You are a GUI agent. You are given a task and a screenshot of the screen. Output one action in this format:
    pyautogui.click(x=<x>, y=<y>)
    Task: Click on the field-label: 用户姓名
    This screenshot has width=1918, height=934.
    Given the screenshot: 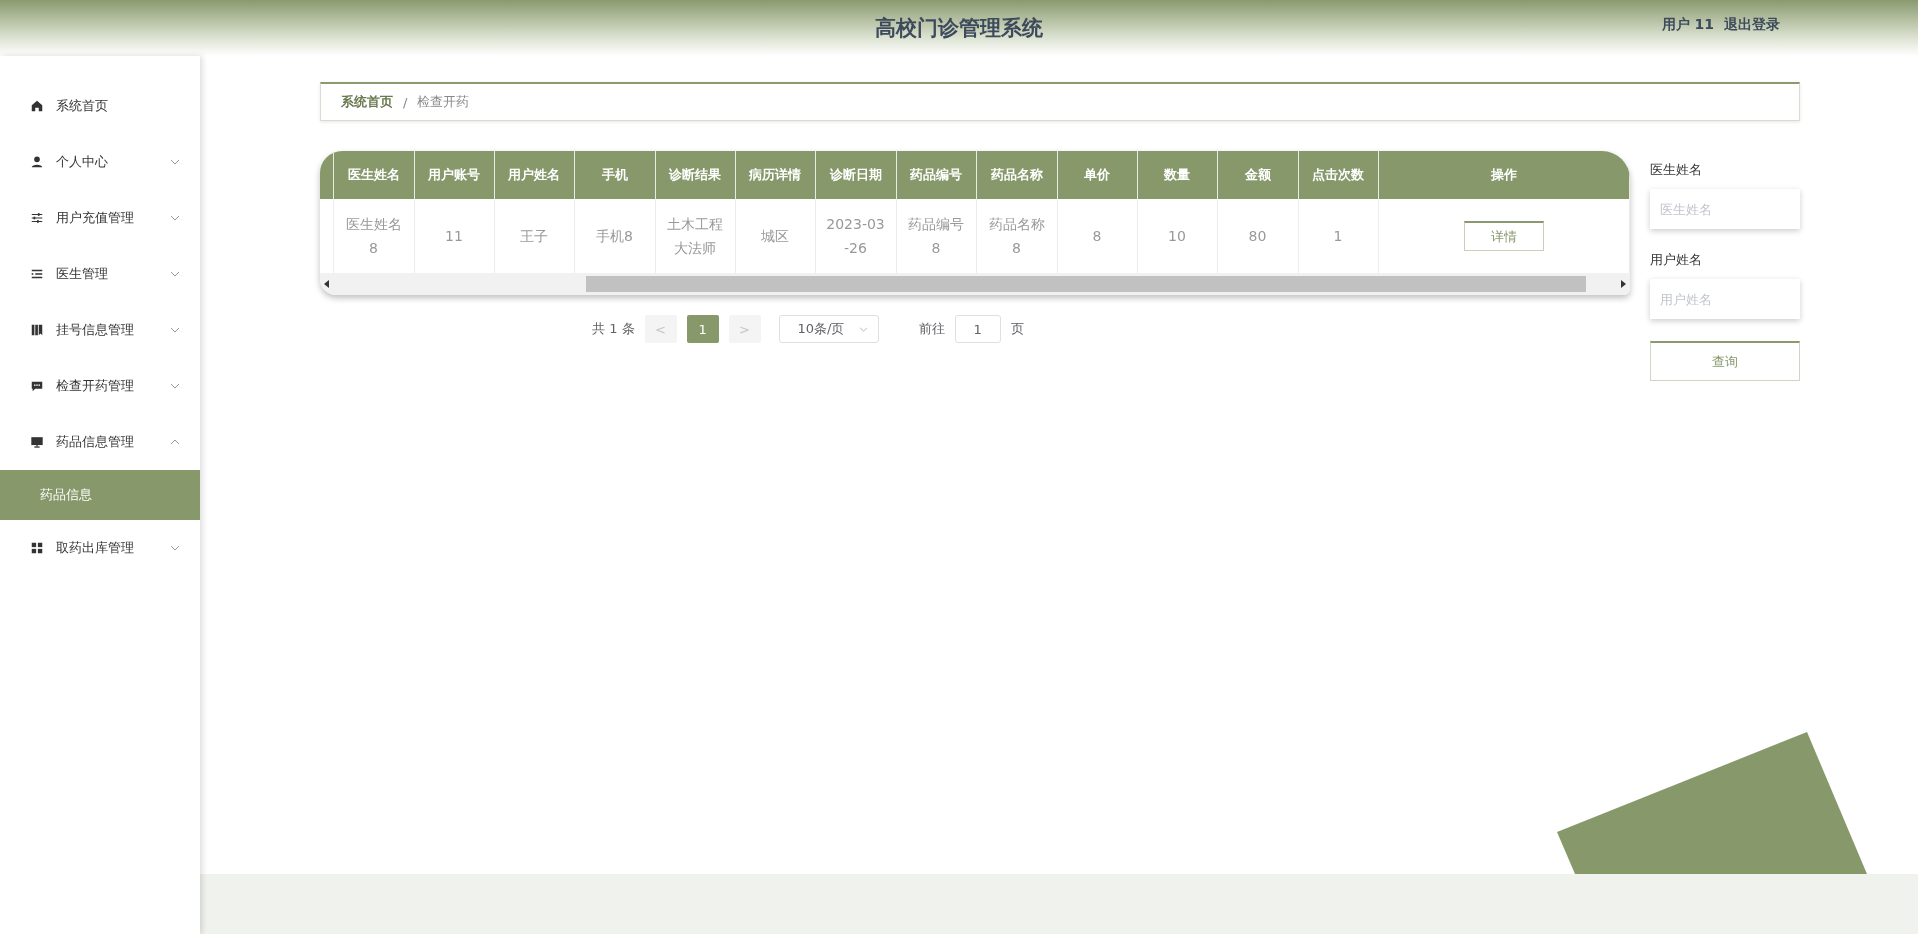 What is the action you would take?
    pyautogui.click(x=1676, y=260)
    